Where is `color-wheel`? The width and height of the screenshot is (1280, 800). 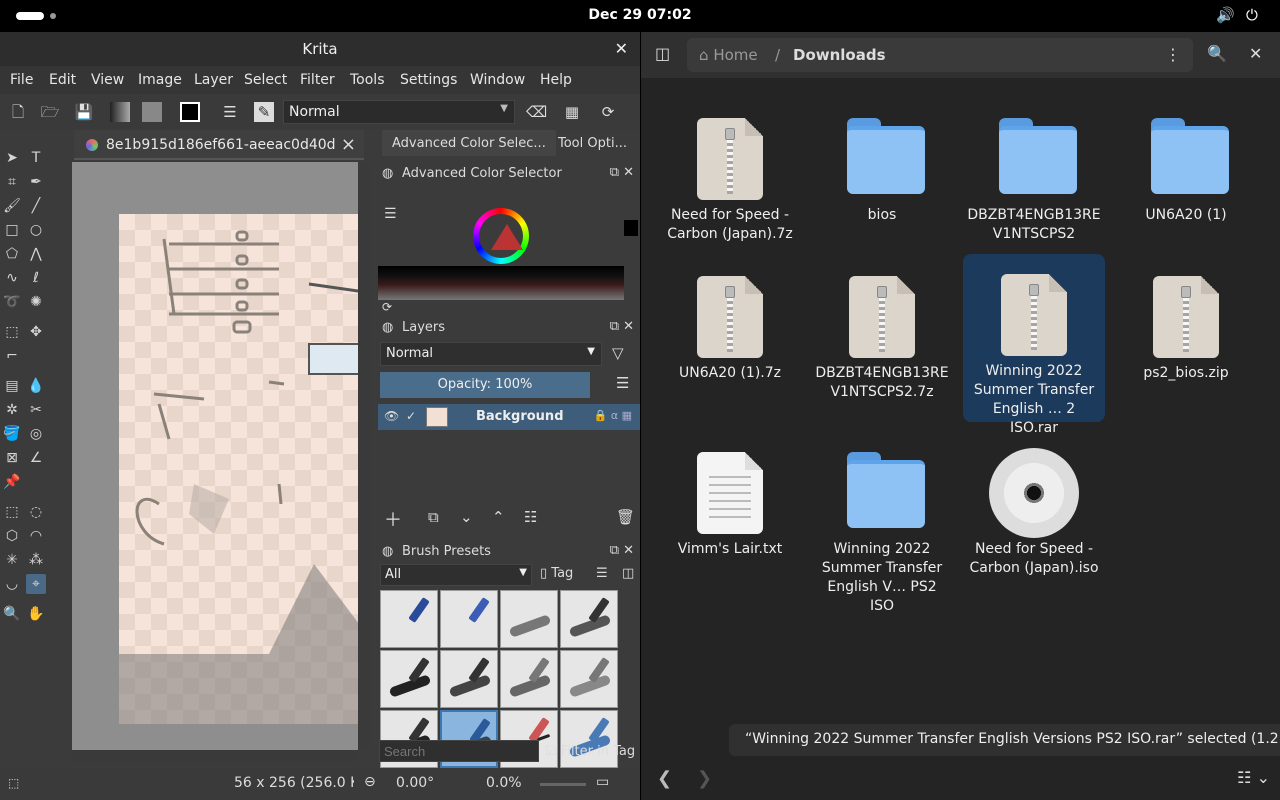
color-wheel is located at coordinates (501, 236).